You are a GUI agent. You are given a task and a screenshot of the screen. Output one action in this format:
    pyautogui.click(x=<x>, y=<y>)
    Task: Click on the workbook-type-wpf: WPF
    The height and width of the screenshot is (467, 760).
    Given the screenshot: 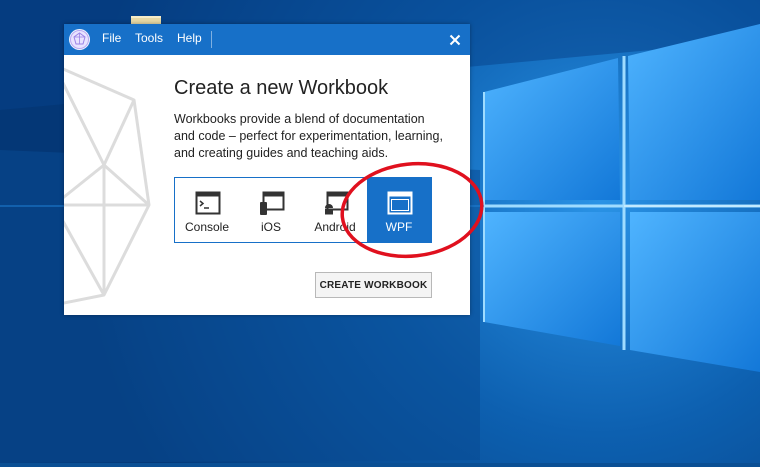 What is the action you would take?
    pyautogui.click(x=399, y=210)
    